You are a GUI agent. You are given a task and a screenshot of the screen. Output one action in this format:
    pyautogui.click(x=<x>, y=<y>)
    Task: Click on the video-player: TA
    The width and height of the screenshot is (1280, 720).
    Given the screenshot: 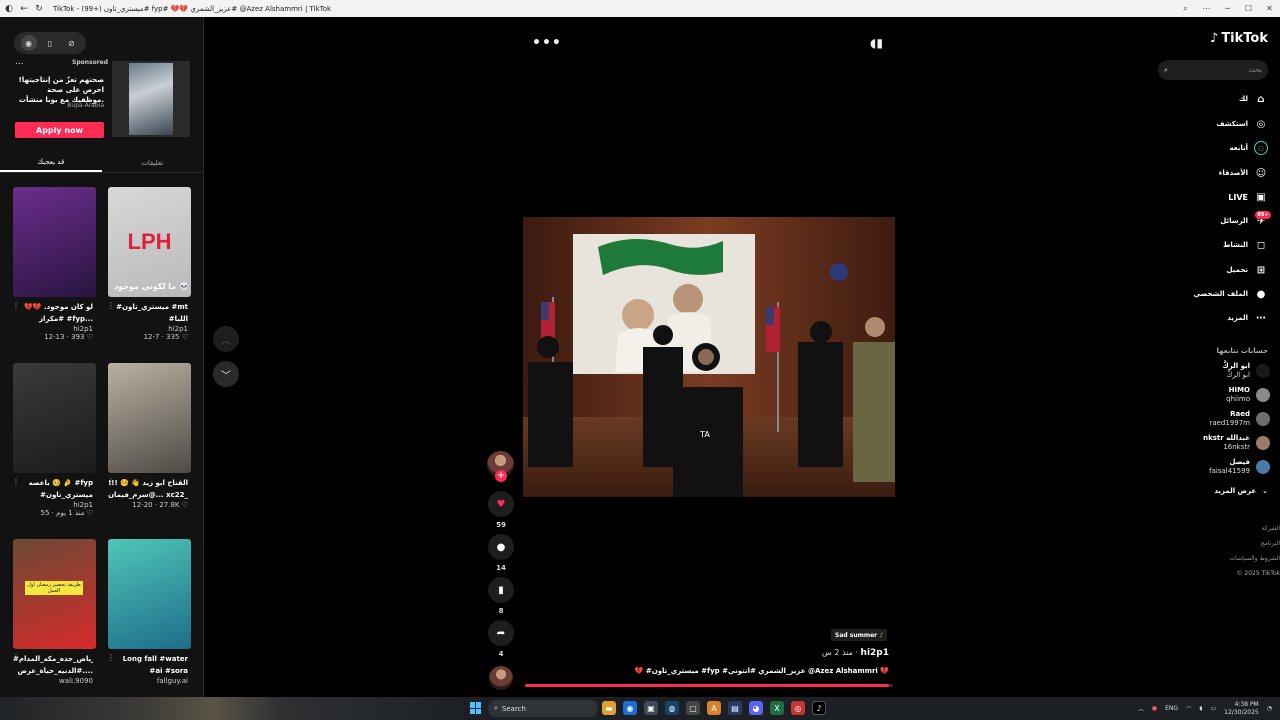 What is the action you would take?
    pyautogui.click(x=709, y=357)
    